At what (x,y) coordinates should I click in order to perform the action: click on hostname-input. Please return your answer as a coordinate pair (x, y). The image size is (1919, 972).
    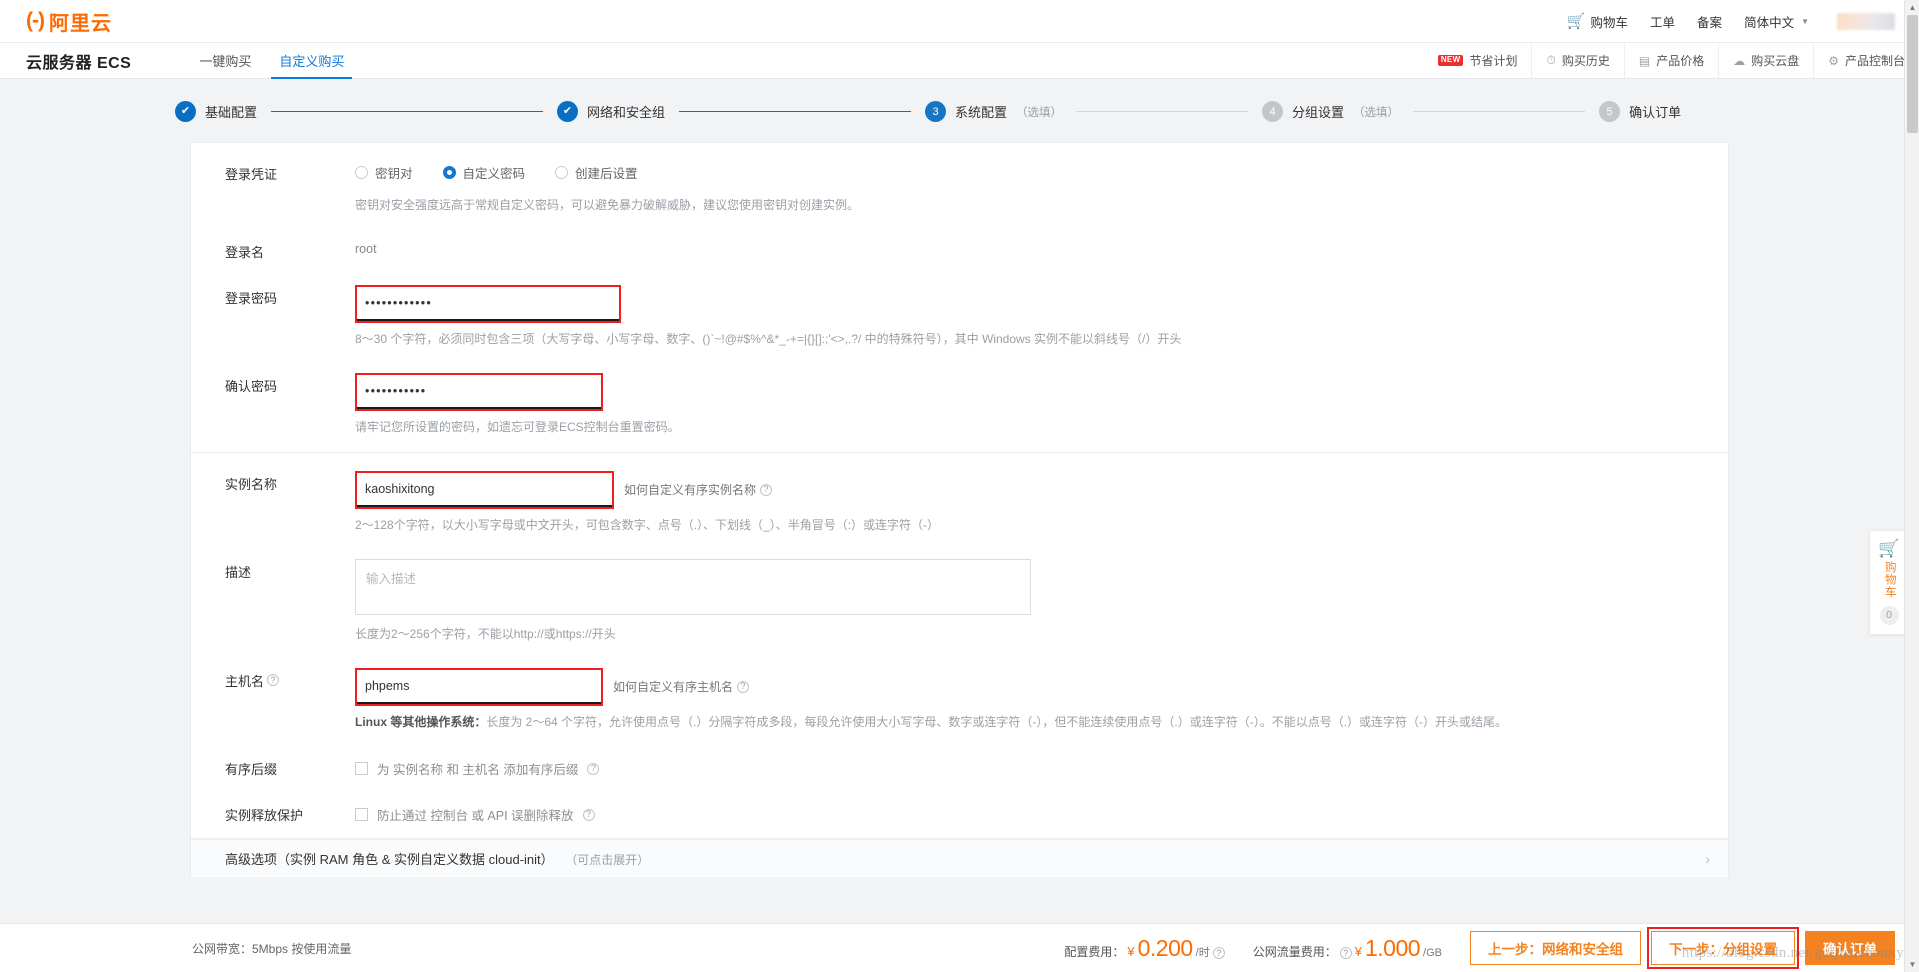
    Looking at the image, I should click on (479, 686).